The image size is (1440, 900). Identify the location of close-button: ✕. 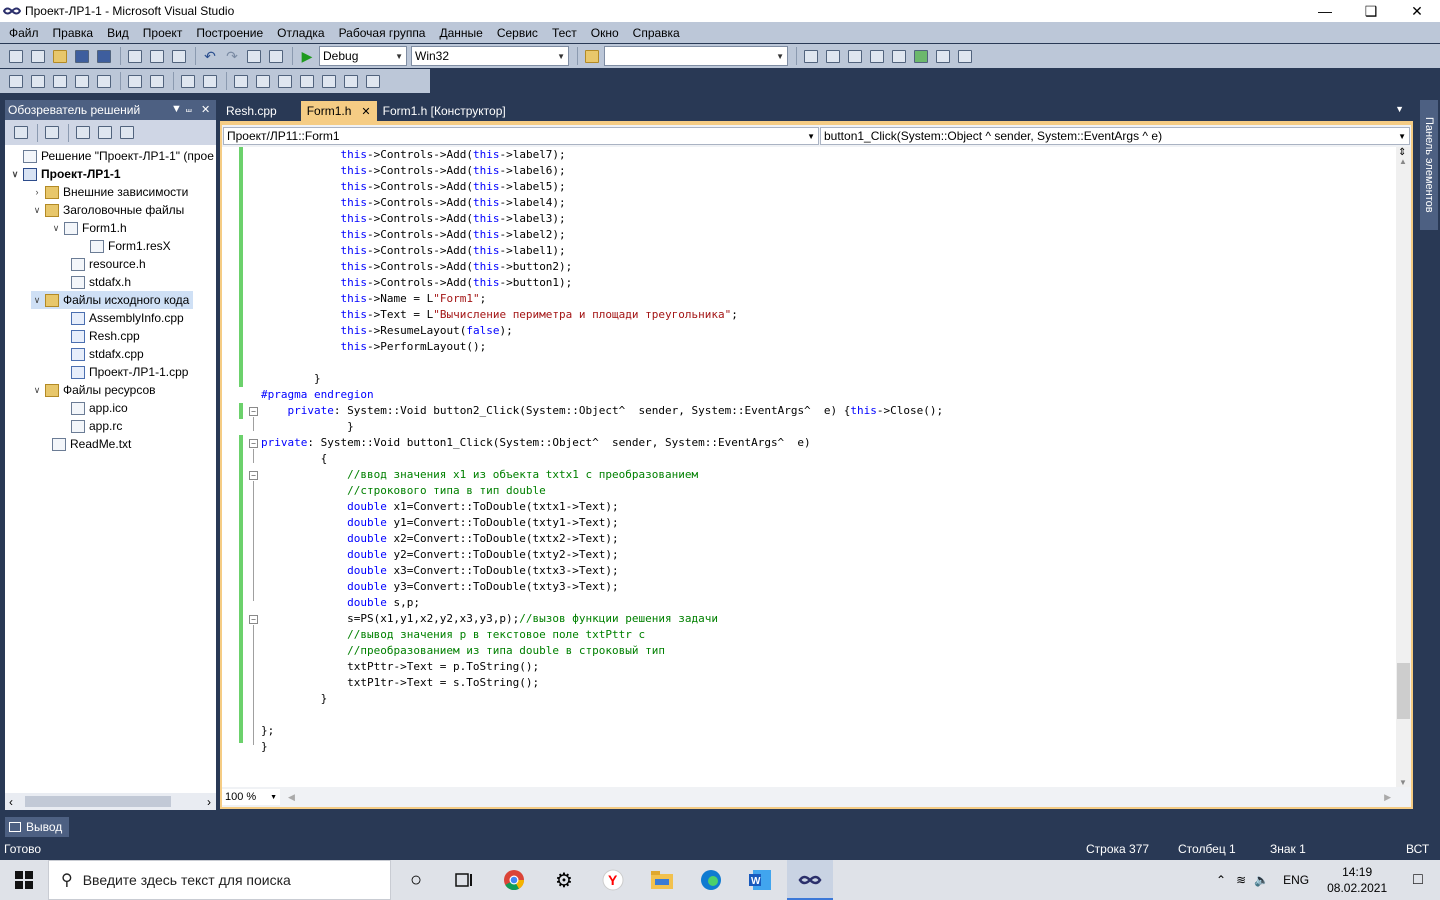
(1417, 11).